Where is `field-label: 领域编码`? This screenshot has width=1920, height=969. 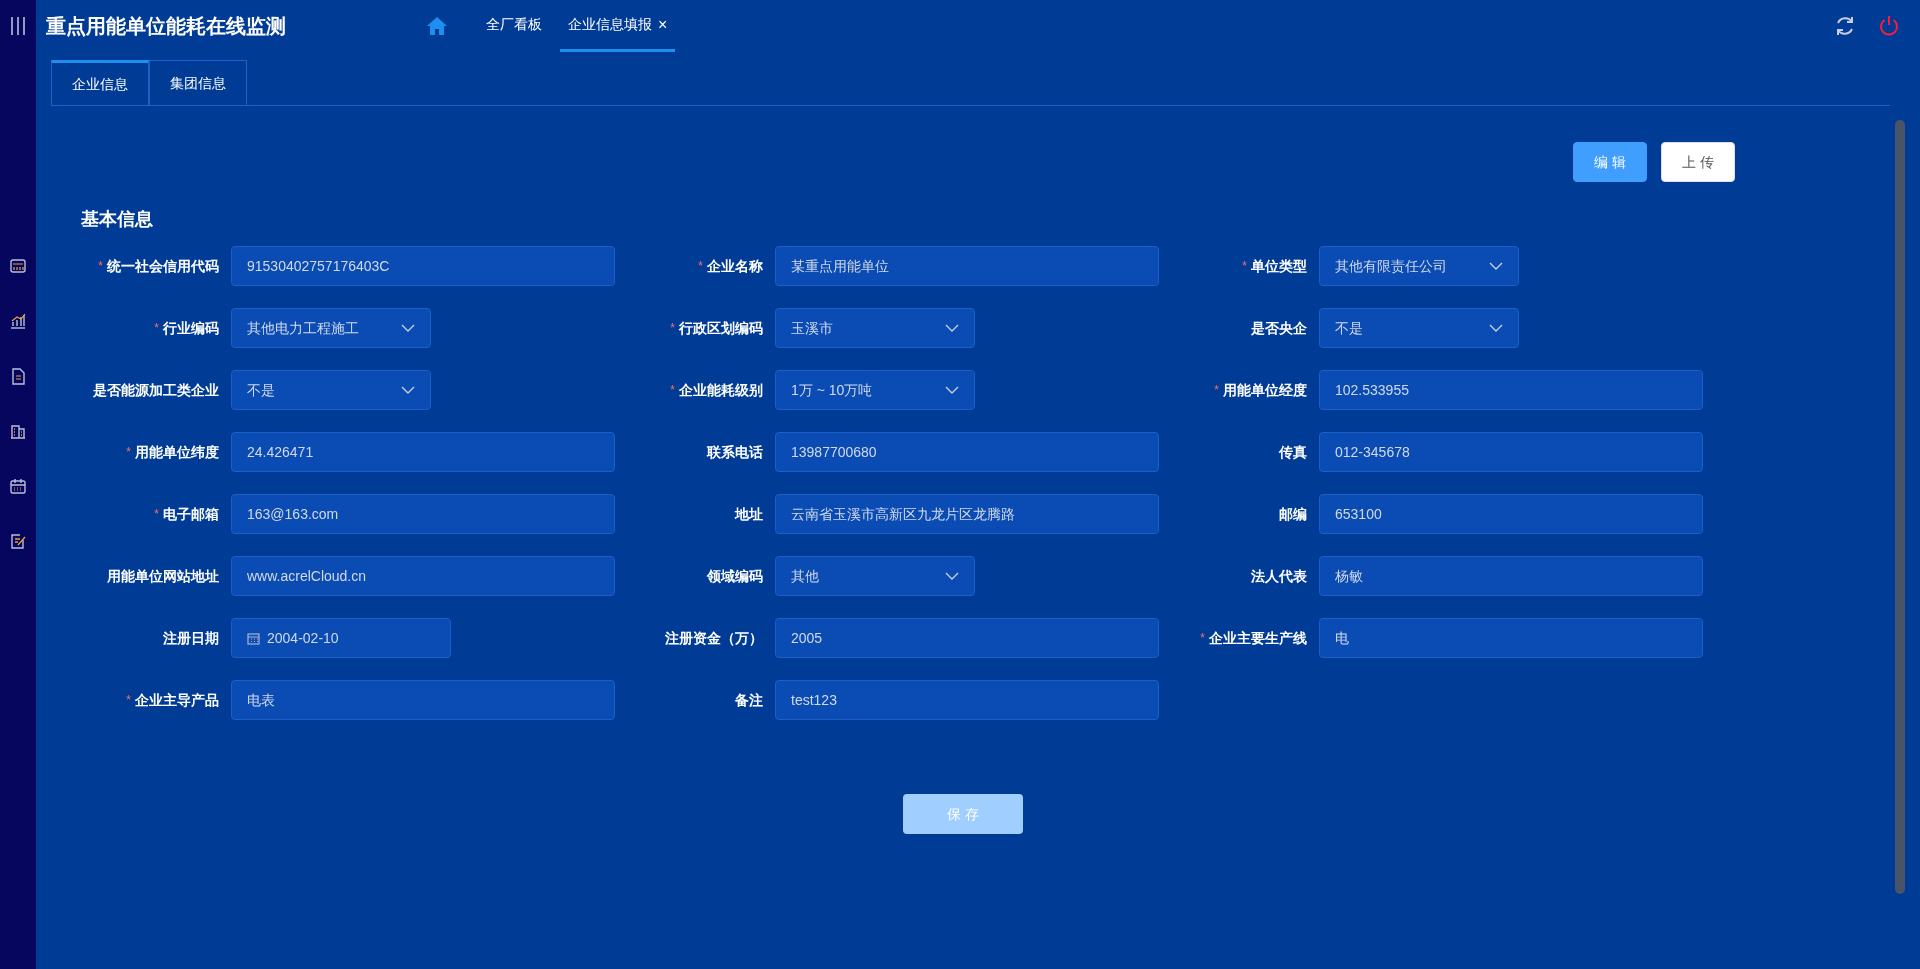
field-label: 领域编码 is located at coordinates (735, 576).